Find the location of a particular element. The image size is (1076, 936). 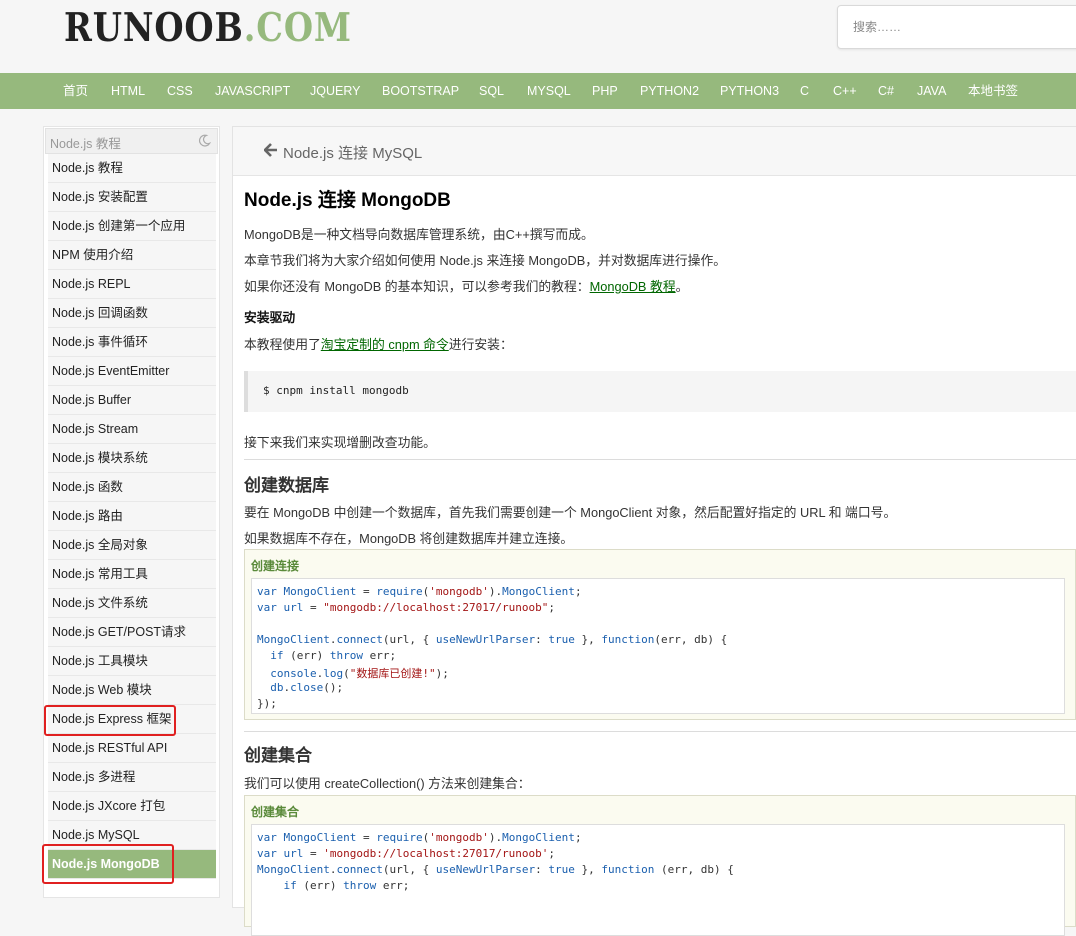

mongodb-tutorial-link: MongoDB 教程 is located at coordinates (633, 286).